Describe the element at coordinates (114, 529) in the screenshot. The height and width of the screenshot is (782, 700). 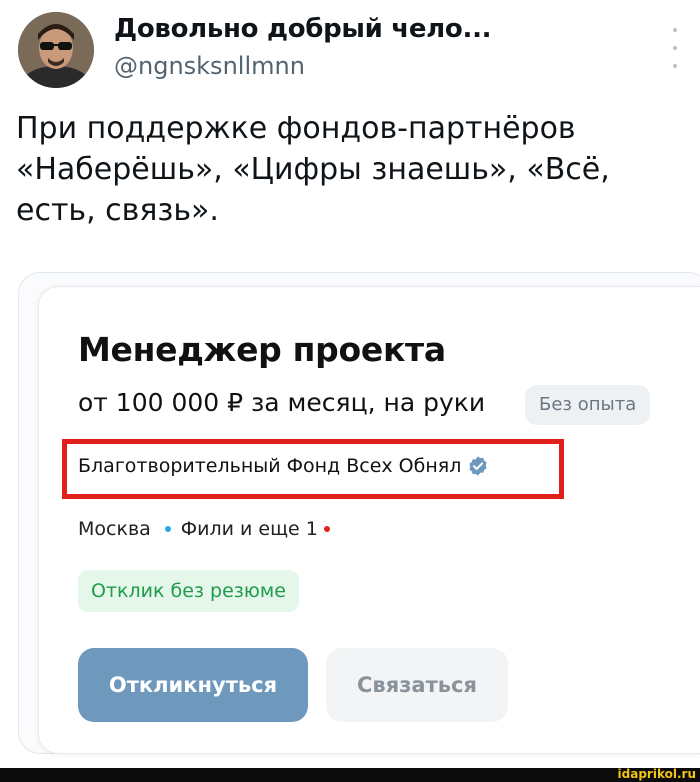
I see `city-label: Москва` at that location.